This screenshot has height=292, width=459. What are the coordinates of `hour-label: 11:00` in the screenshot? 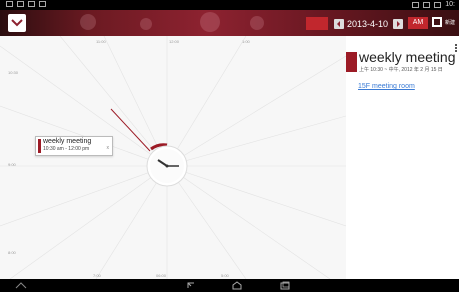 It's located at (101, 41).